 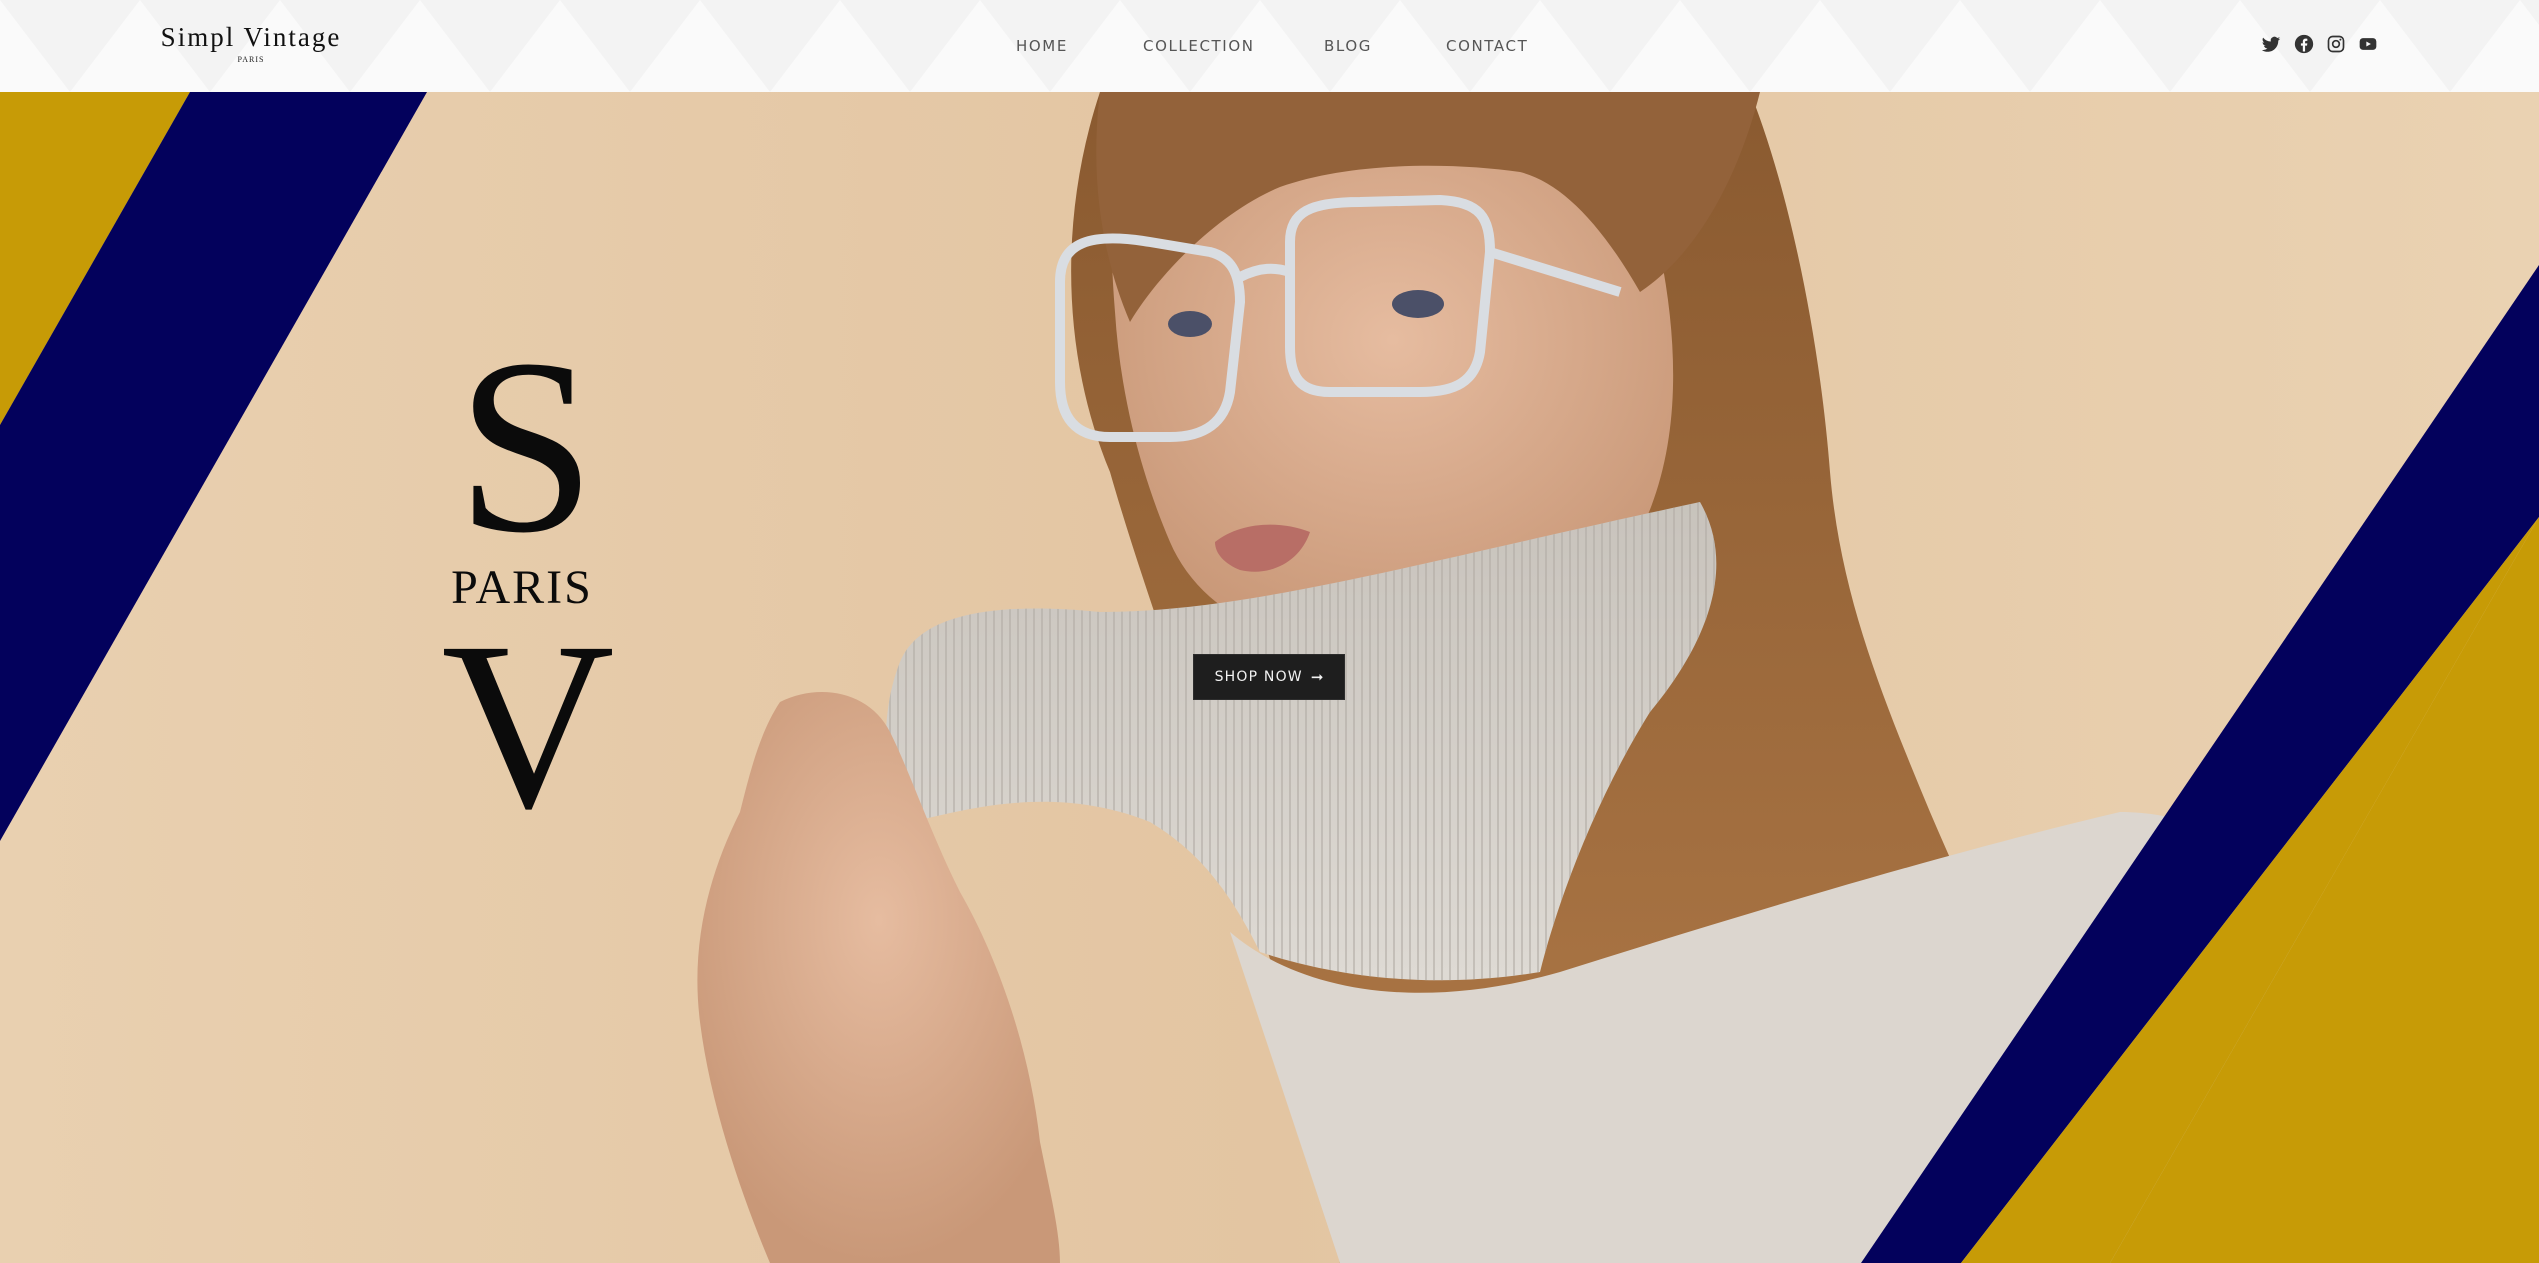 I want to click on header-pattern, so click(x=1269, y=46).